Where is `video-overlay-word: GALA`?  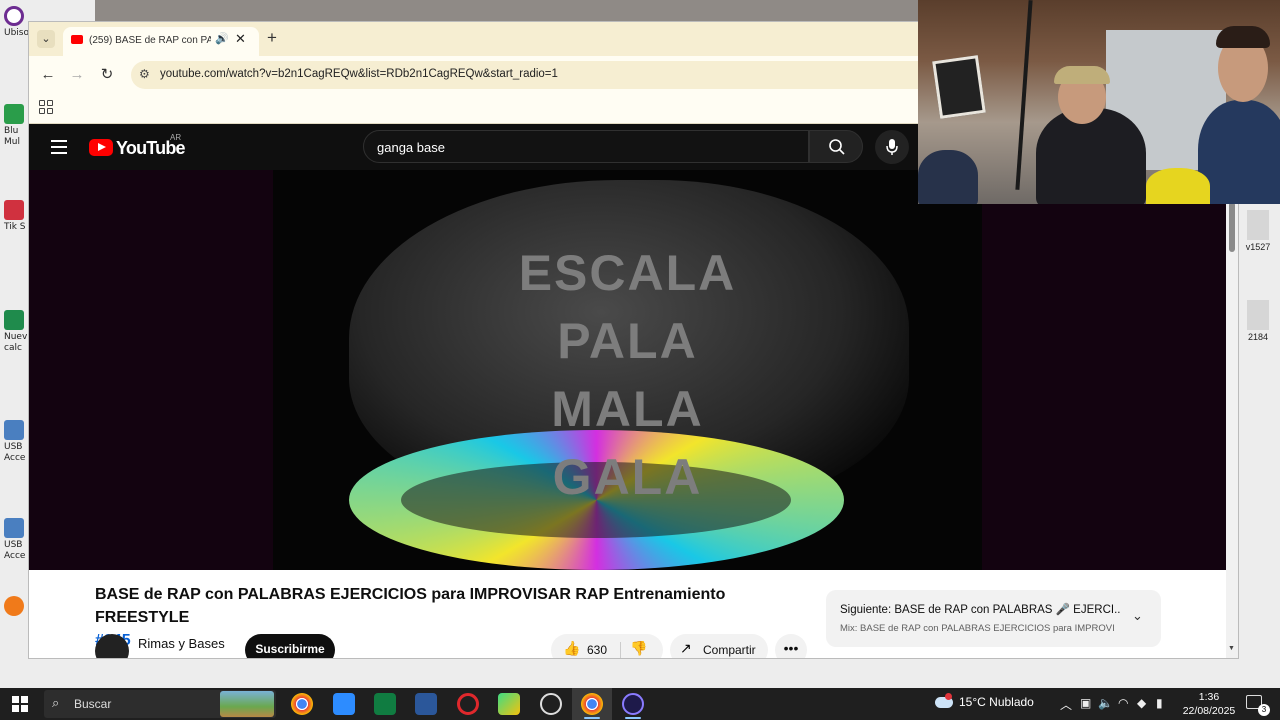
video-overlay-word: GALA is located at coordinates (627, 477).